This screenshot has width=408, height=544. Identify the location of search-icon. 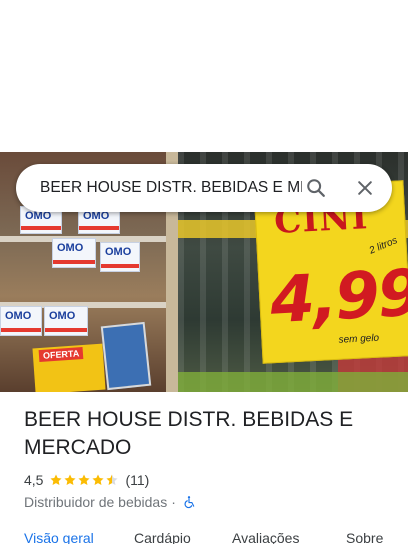
(316, 188).